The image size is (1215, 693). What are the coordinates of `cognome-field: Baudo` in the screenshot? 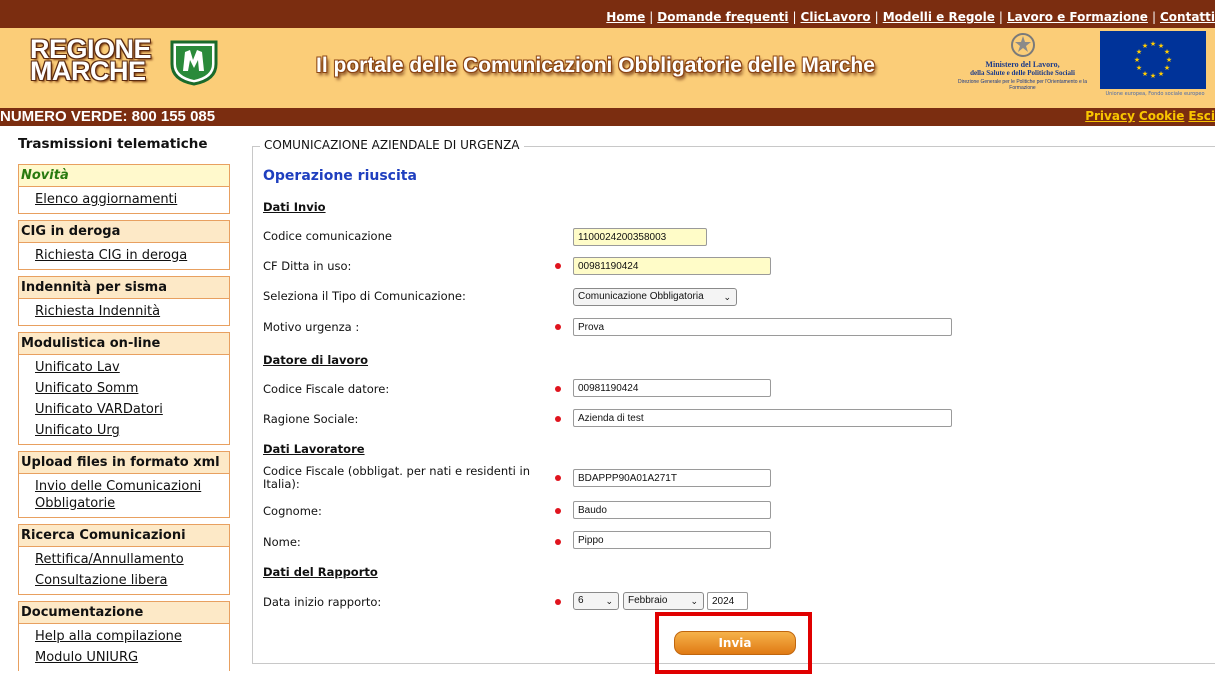 It's located at (672, 510).